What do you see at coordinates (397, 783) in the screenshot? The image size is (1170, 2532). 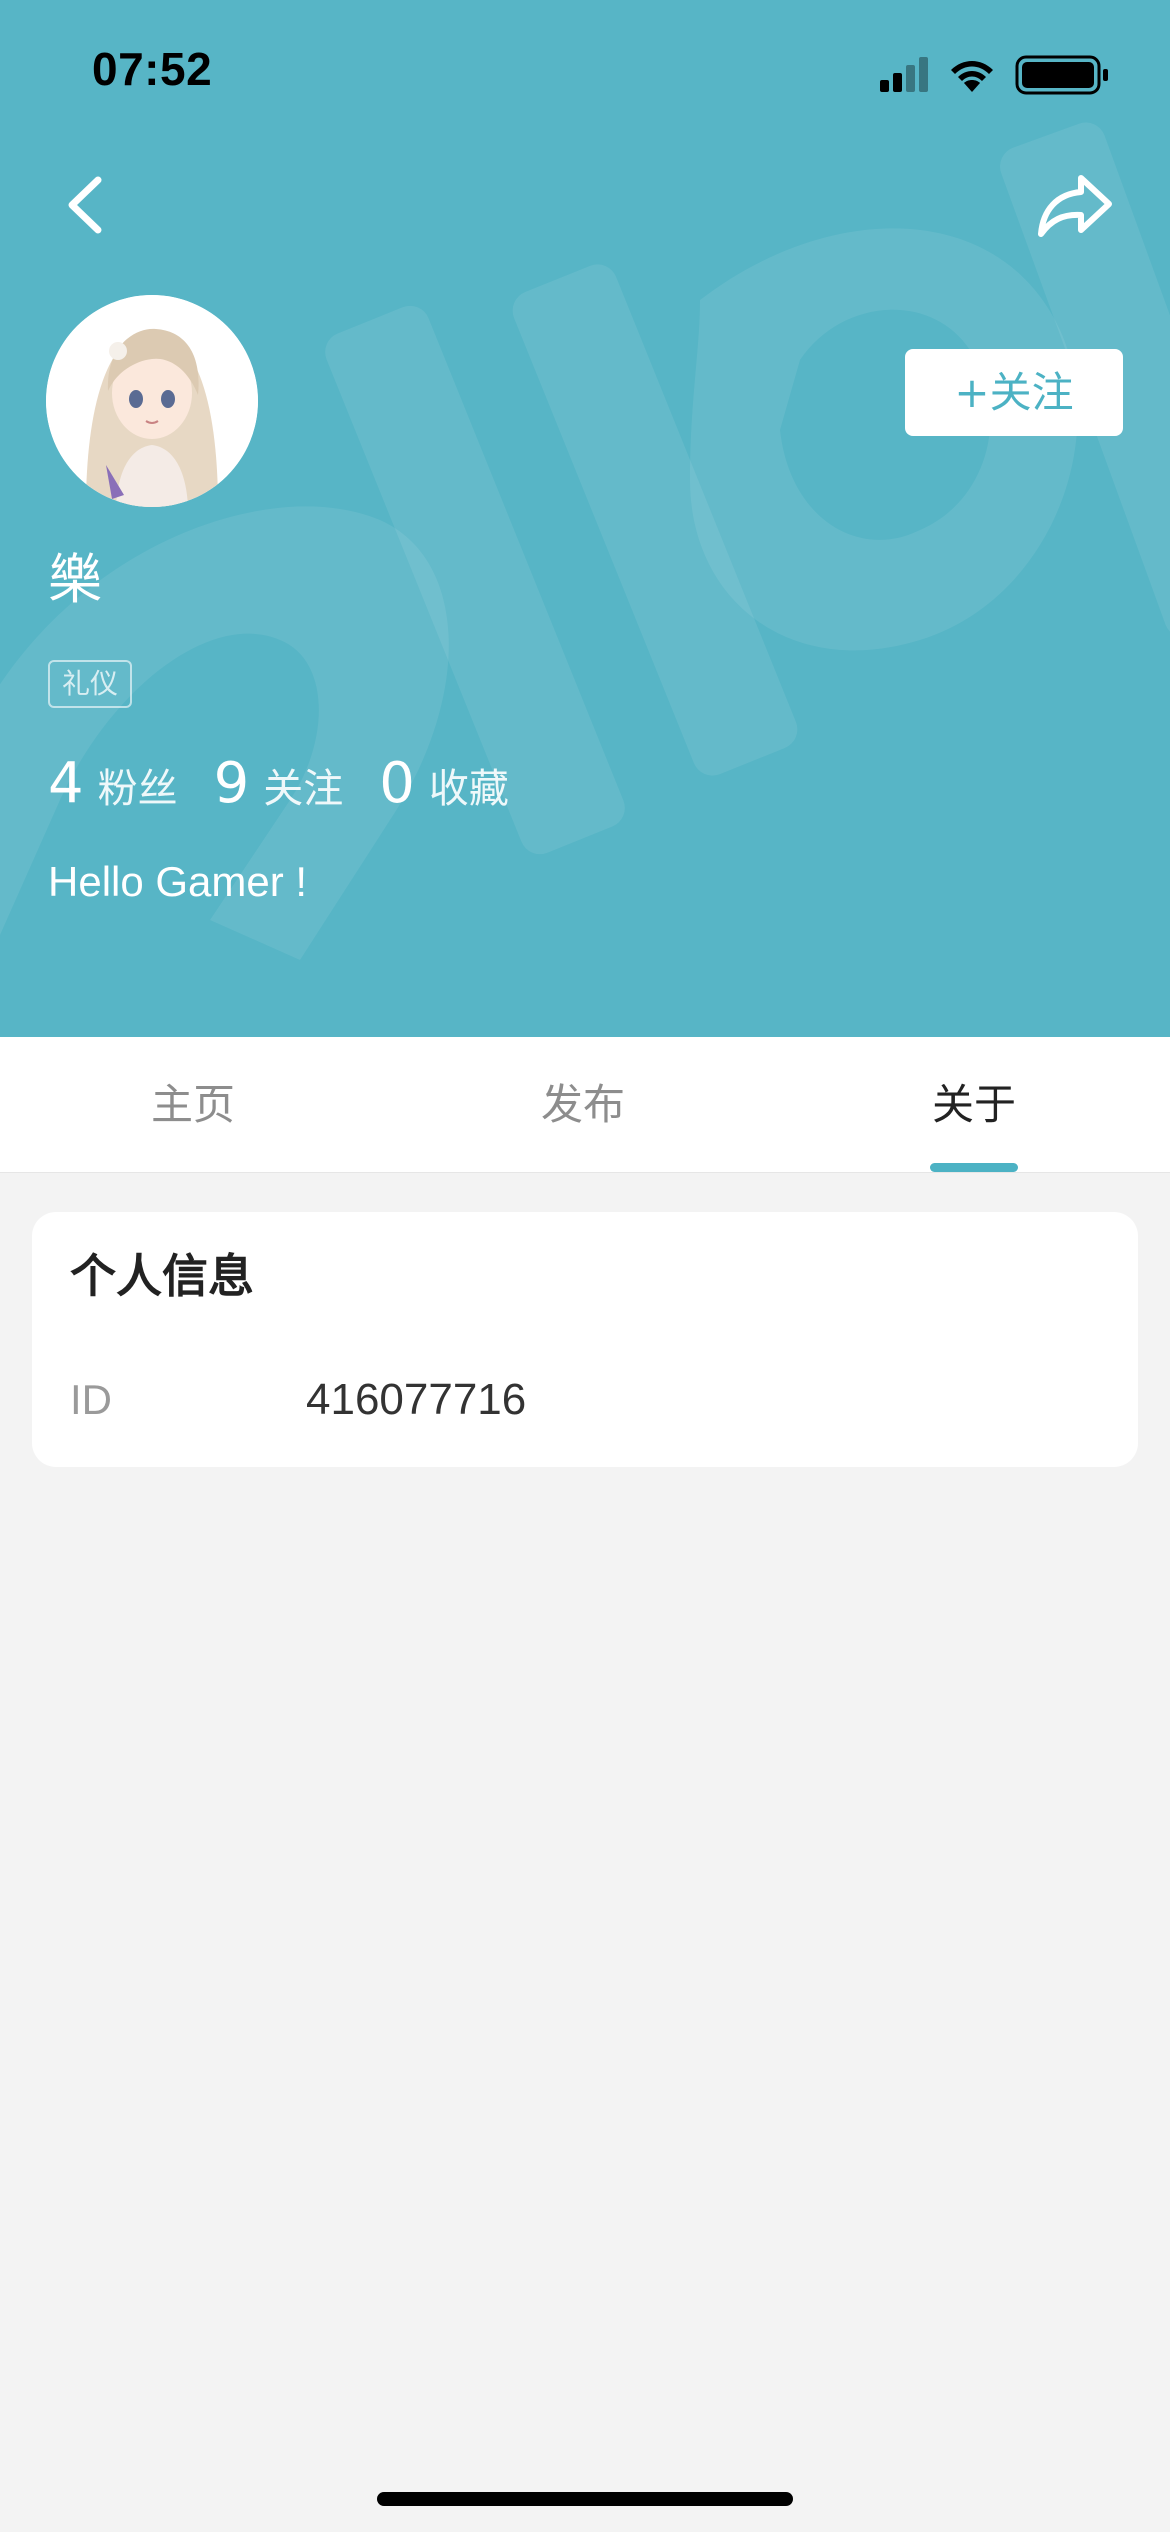 I see `stat-count: 0` at bounding box center [397, 783].